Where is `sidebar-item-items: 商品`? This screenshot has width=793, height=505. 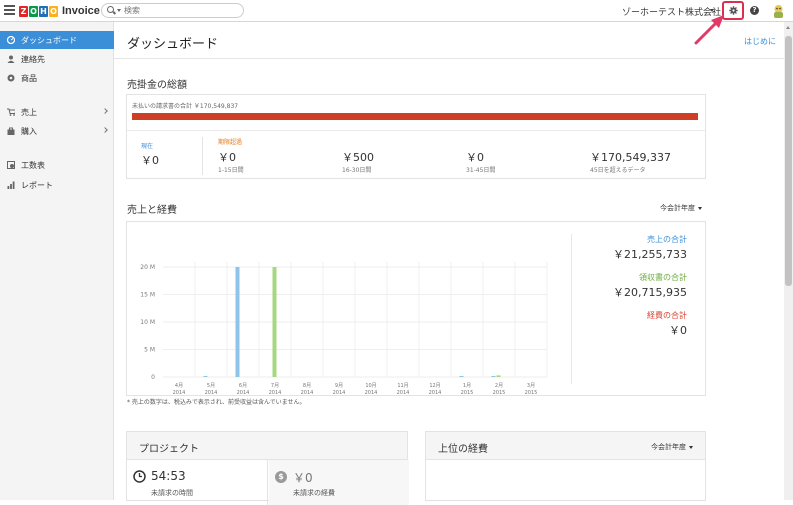
sidebar-item-items: 商品 is located at coordinates (57, 78).